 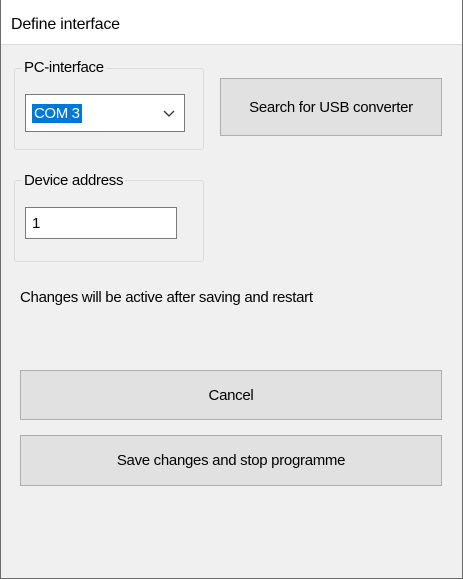 What do you see at coordinates (36, 223) in the screenshot?
I see `device-address-value: 1` at bounding box center [36, 223].